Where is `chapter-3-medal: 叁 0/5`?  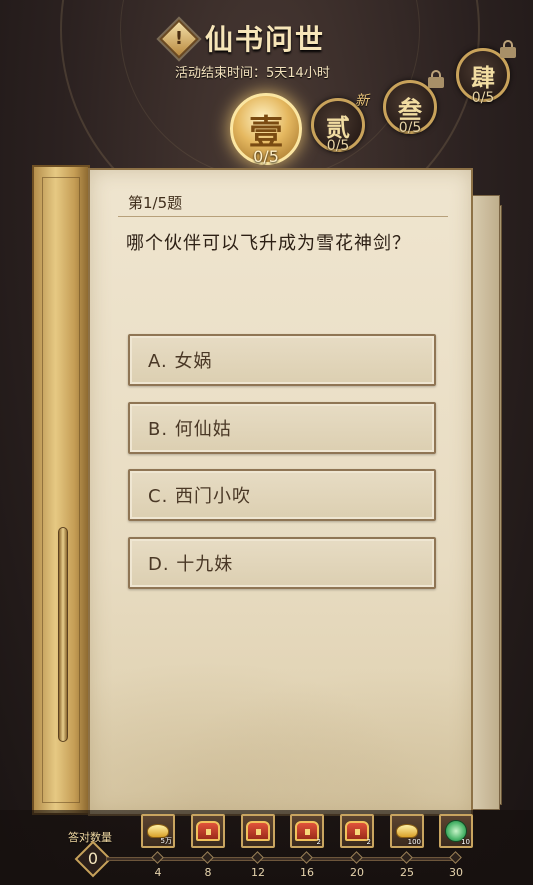 chapter-3-medal: 叁 0/5 is located at coordinates (410, 110).